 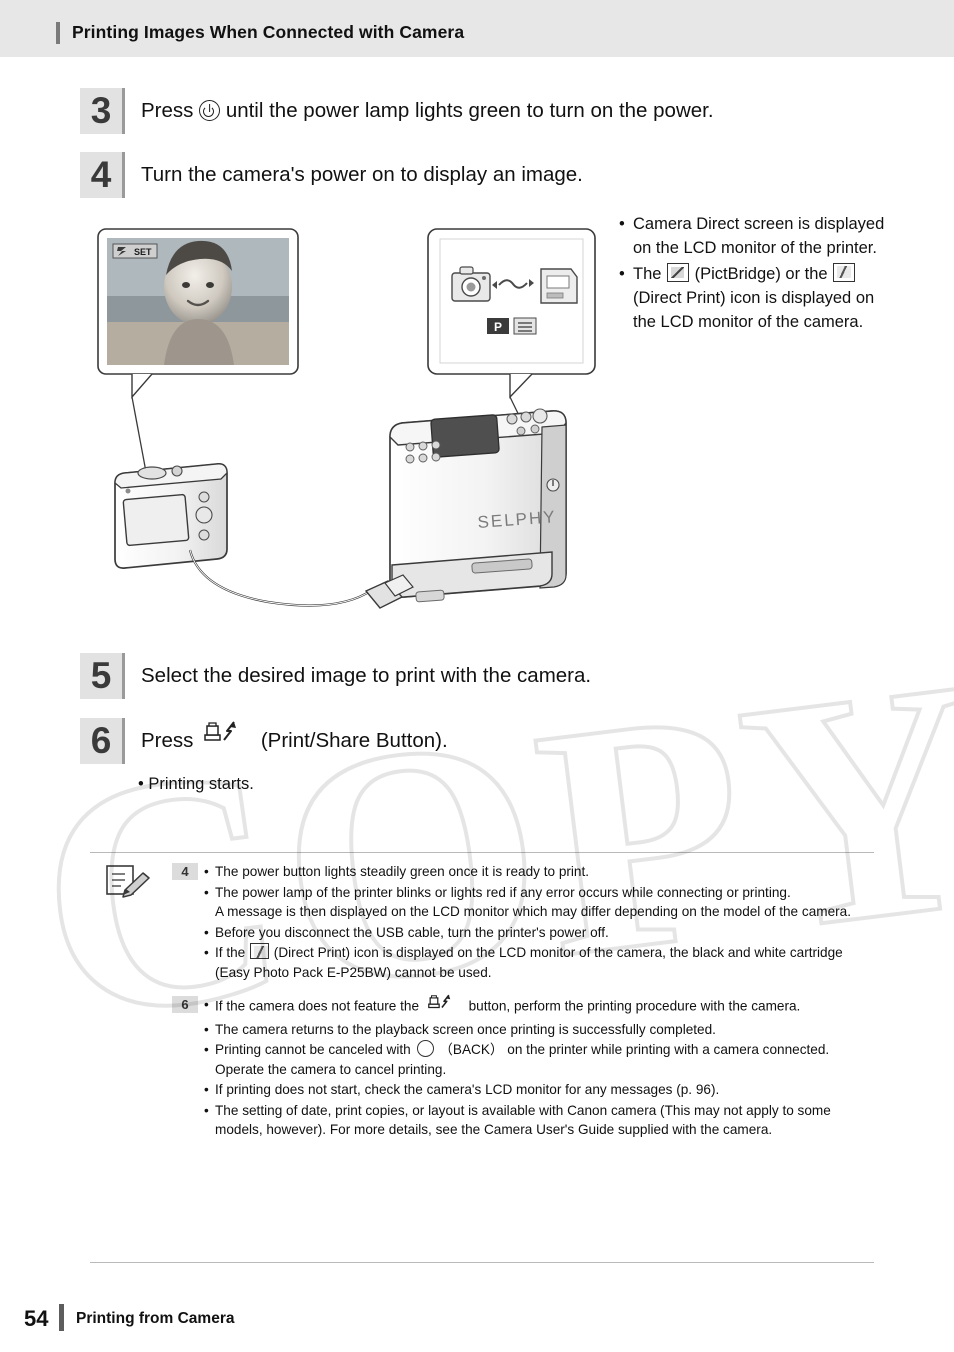 I want to click on note-group-4-badge: 4, so click(x=185, y=871).